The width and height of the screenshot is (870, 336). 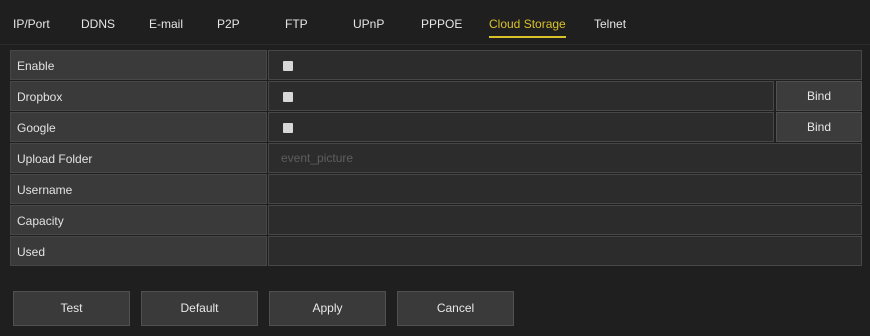 I want to click on dropbox-bind-button: Bind, so click(x=819, y=96).